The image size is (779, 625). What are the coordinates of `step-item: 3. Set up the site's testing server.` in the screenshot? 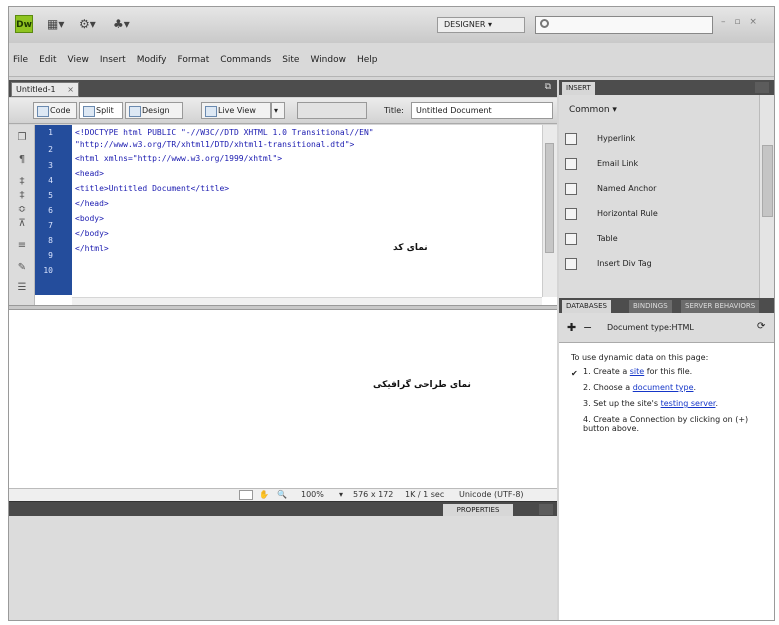 It's located at (675, 403).